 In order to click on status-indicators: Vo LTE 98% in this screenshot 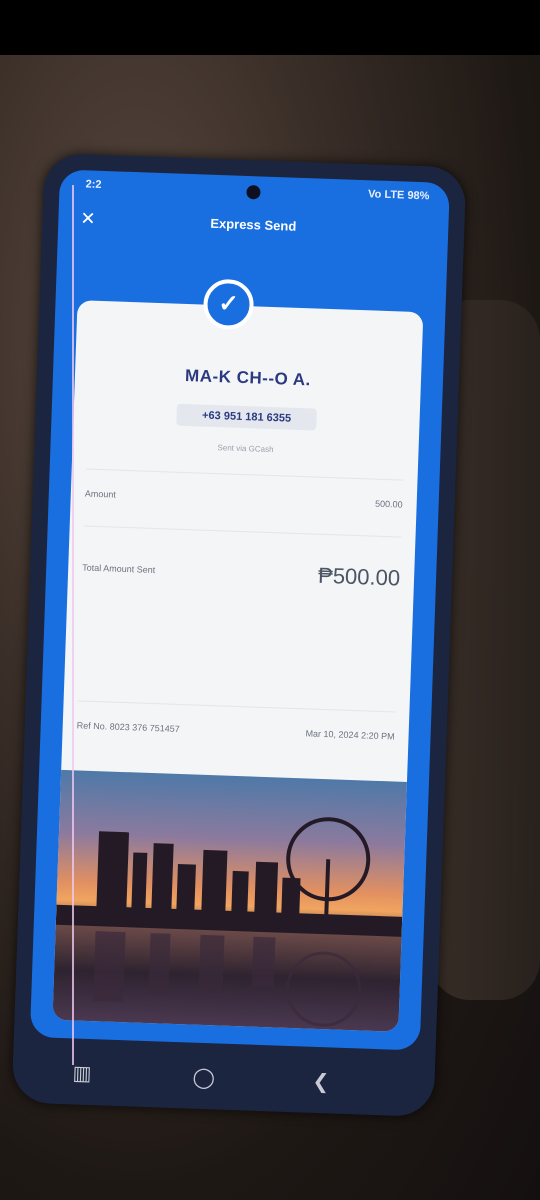, I will do `click(398, 195)`.